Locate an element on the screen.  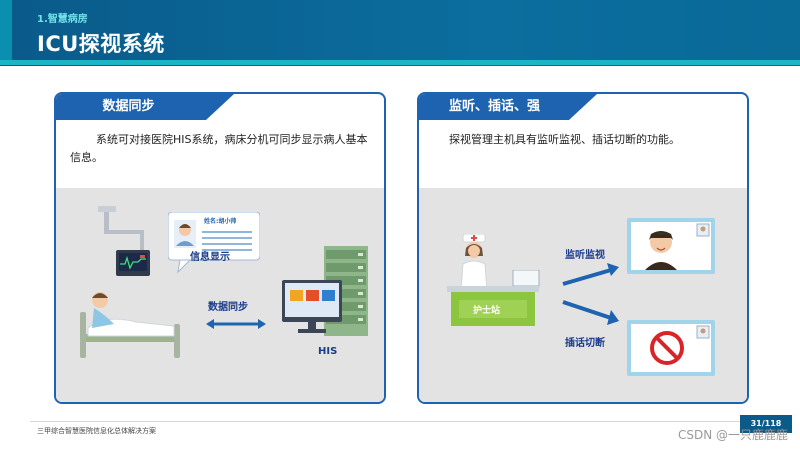
station-label: 护士站 is located at coordinates (487, 311).